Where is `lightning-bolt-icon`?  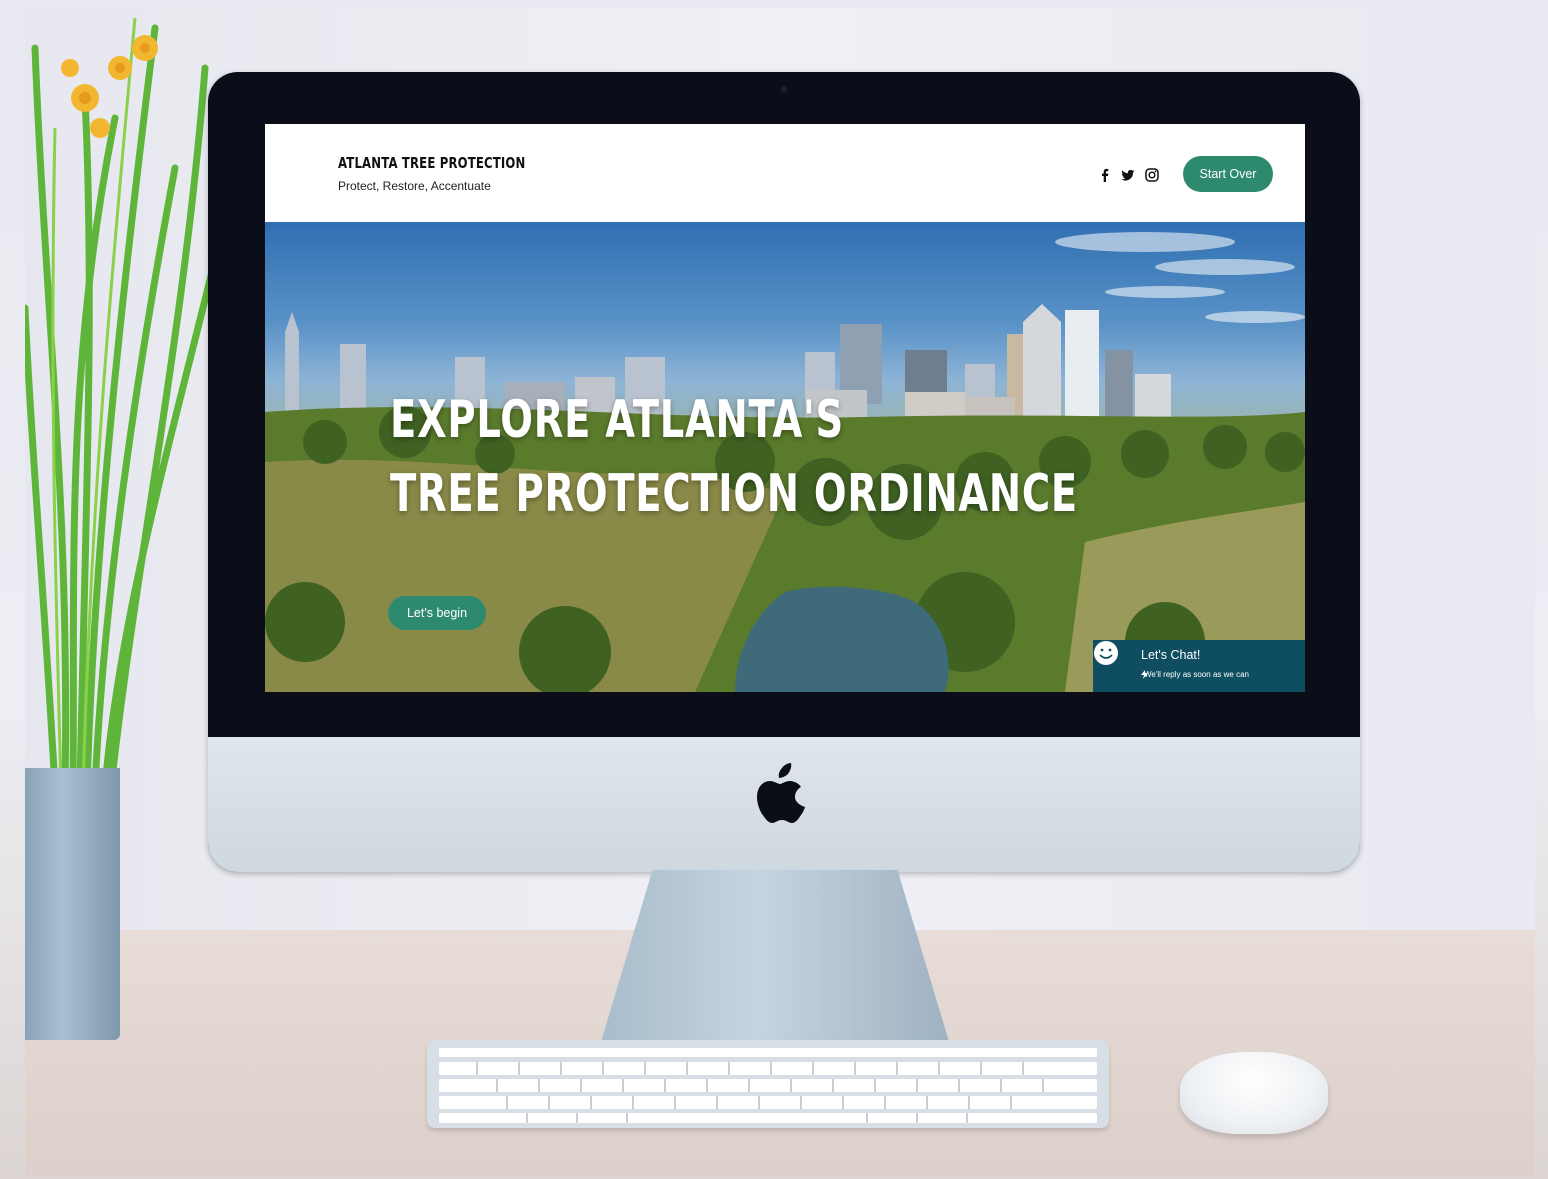 lightning-bolt-icon is located at coordinates (1144, 674).